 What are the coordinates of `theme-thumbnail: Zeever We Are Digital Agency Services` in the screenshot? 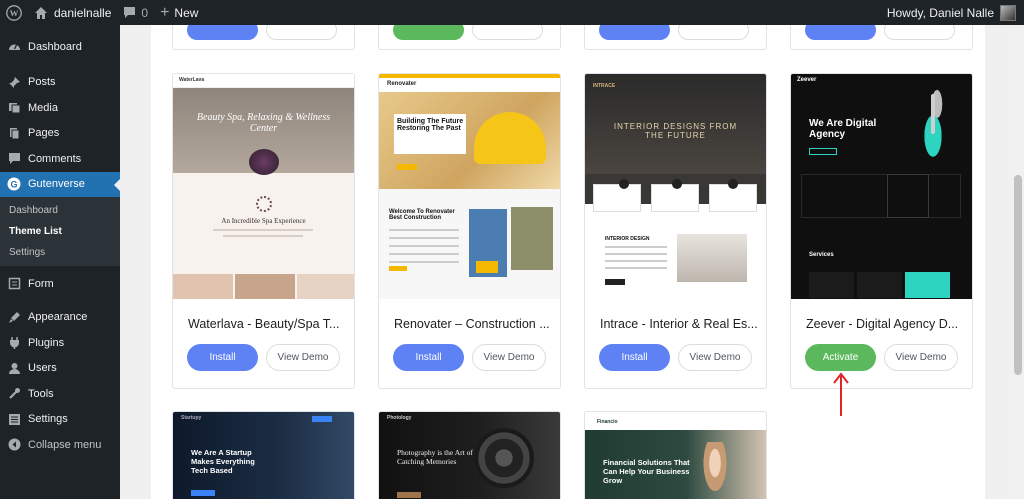 It's located at (881, 186).